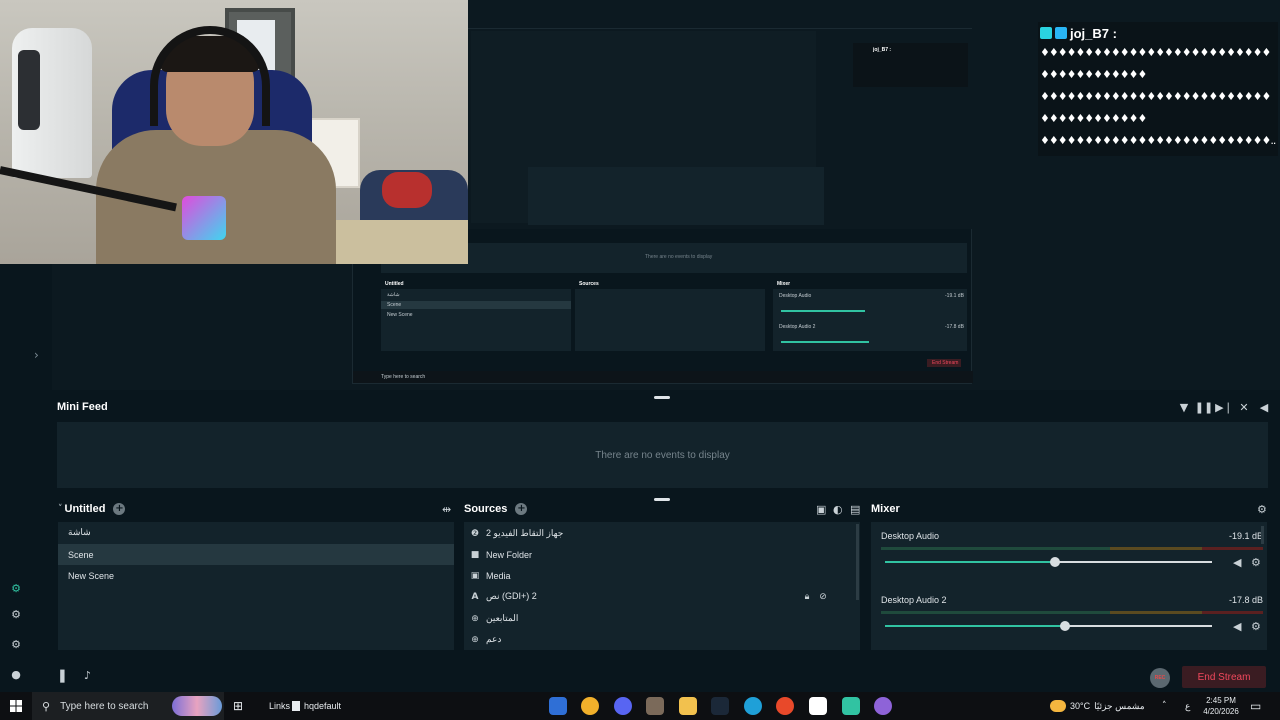 This screenshot has width=1280, height=720. What do you see at coordinates (1244, 407) in the screenshot?
I see `mute-alerts-icon: ✕` at bounding box center [1244, 407].